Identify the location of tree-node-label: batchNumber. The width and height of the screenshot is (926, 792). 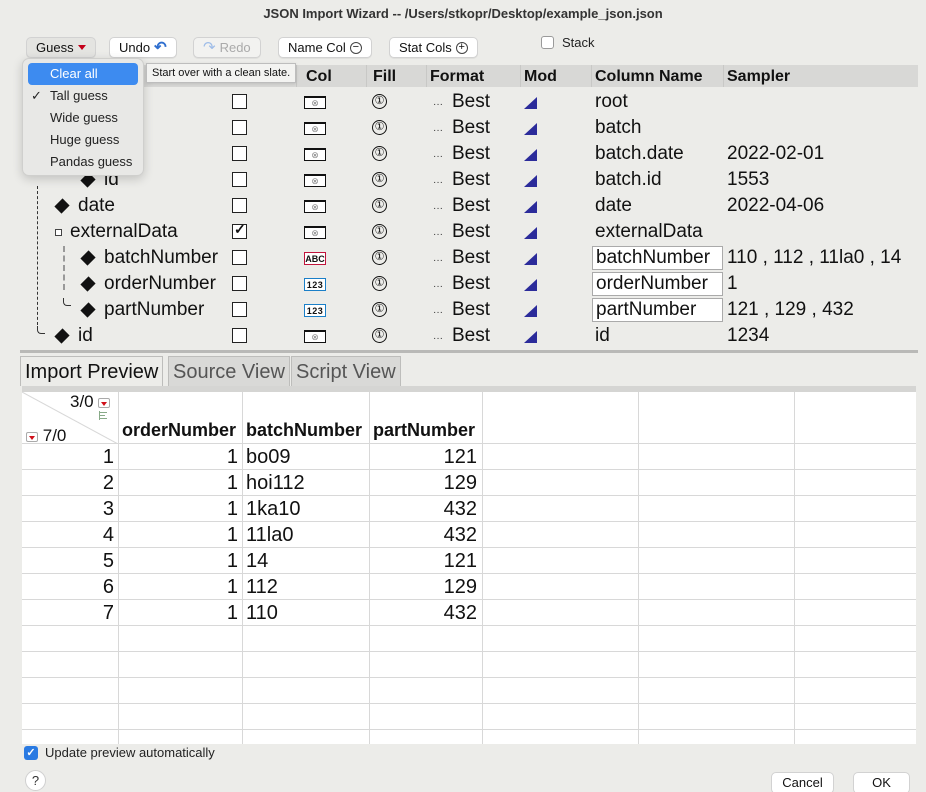
(161, 258).